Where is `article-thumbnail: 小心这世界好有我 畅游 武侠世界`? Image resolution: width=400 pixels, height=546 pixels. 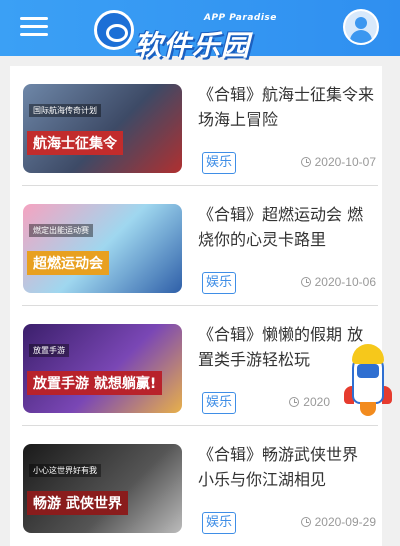 article-thumbnail: 小心这世界好有我 畅游 武侠世界 is located at coordinates (102, 488).